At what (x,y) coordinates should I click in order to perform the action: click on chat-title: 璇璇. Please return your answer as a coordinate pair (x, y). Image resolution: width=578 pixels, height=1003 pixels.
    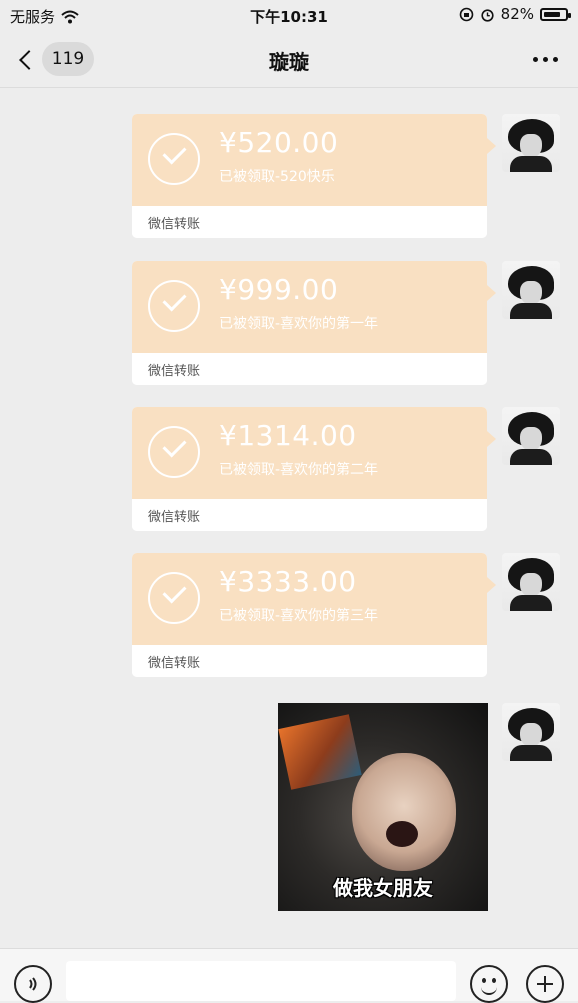
    Looking at the image, I should click on (289, 62).